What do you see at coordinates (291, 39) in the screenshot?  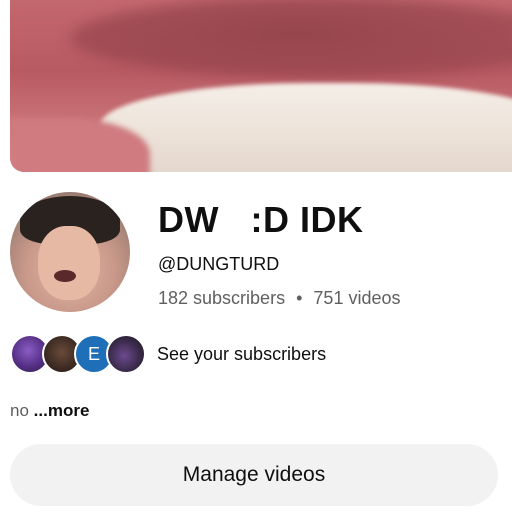 I see `banner-image-shading` at bounding box center [291, 39].